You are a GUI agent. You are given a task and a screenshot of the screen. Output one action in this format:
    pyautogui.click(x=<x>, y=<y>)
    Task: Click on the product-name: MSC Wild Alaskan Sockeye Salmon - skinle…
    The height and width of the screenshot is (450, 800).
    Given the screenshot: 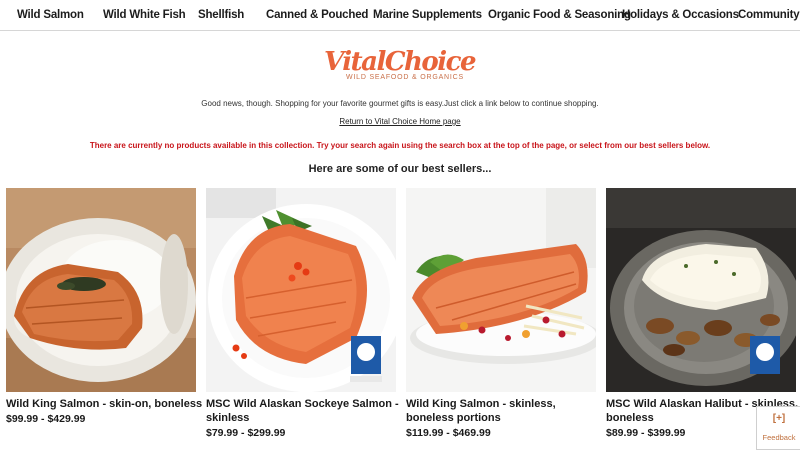 What is the action you would take?
    pyautogui.click(x=306, y=411)
    